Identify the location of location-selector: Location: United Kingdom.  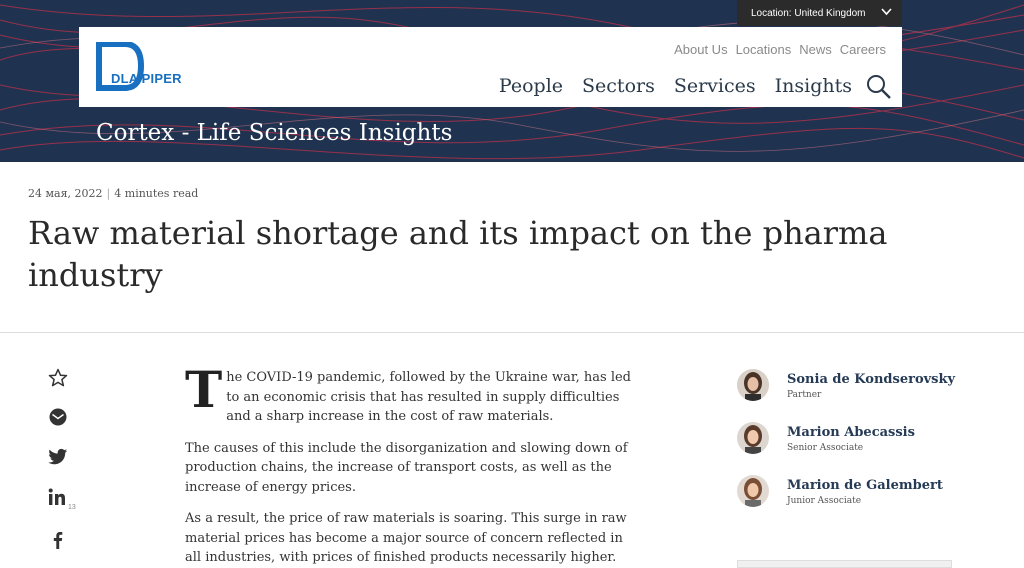
(819, 13).